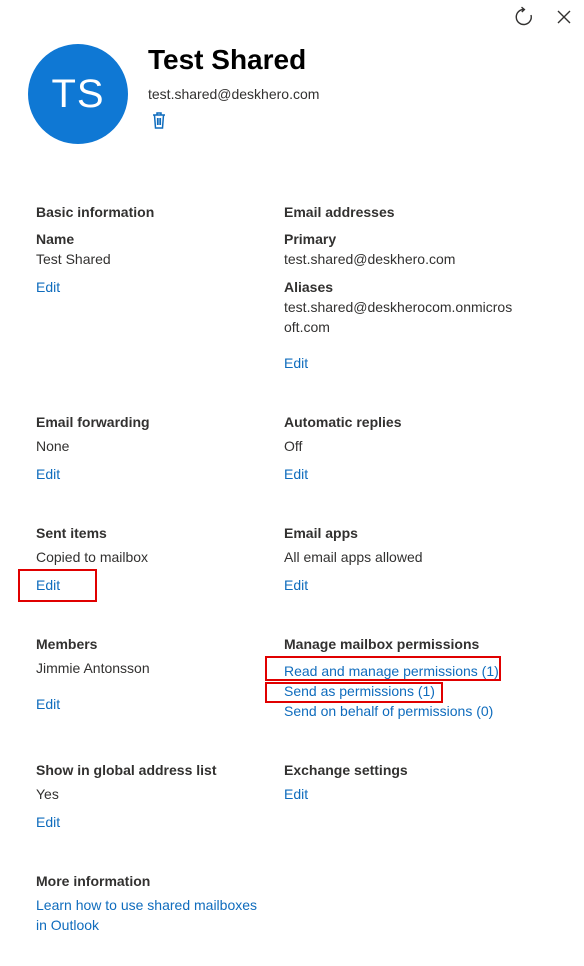  Describe the element at coordinates (296, 794) in the screenshot. I see `exchange-settings-edit-link: Edit` at that location.